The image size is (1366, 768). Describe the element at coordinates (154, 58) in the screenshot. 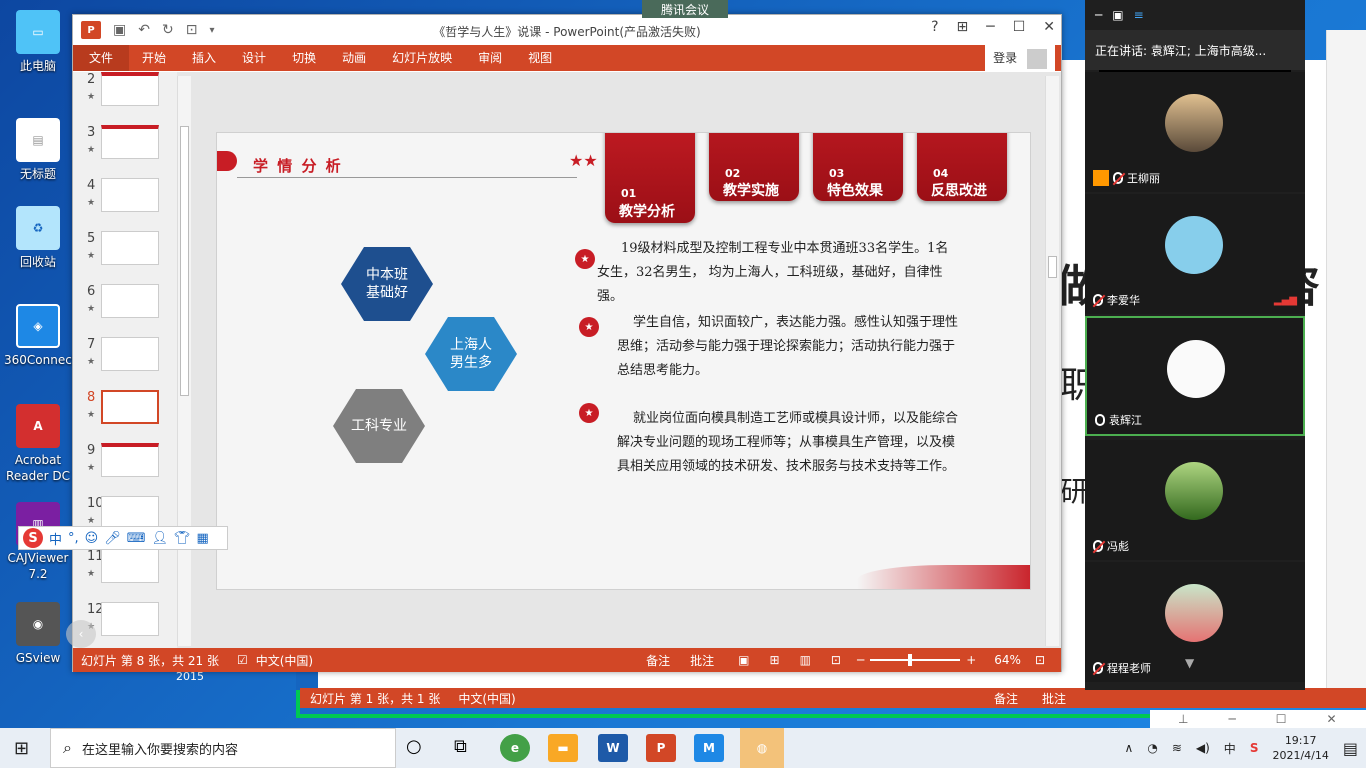

I see `tab-home: 开始` at that location.